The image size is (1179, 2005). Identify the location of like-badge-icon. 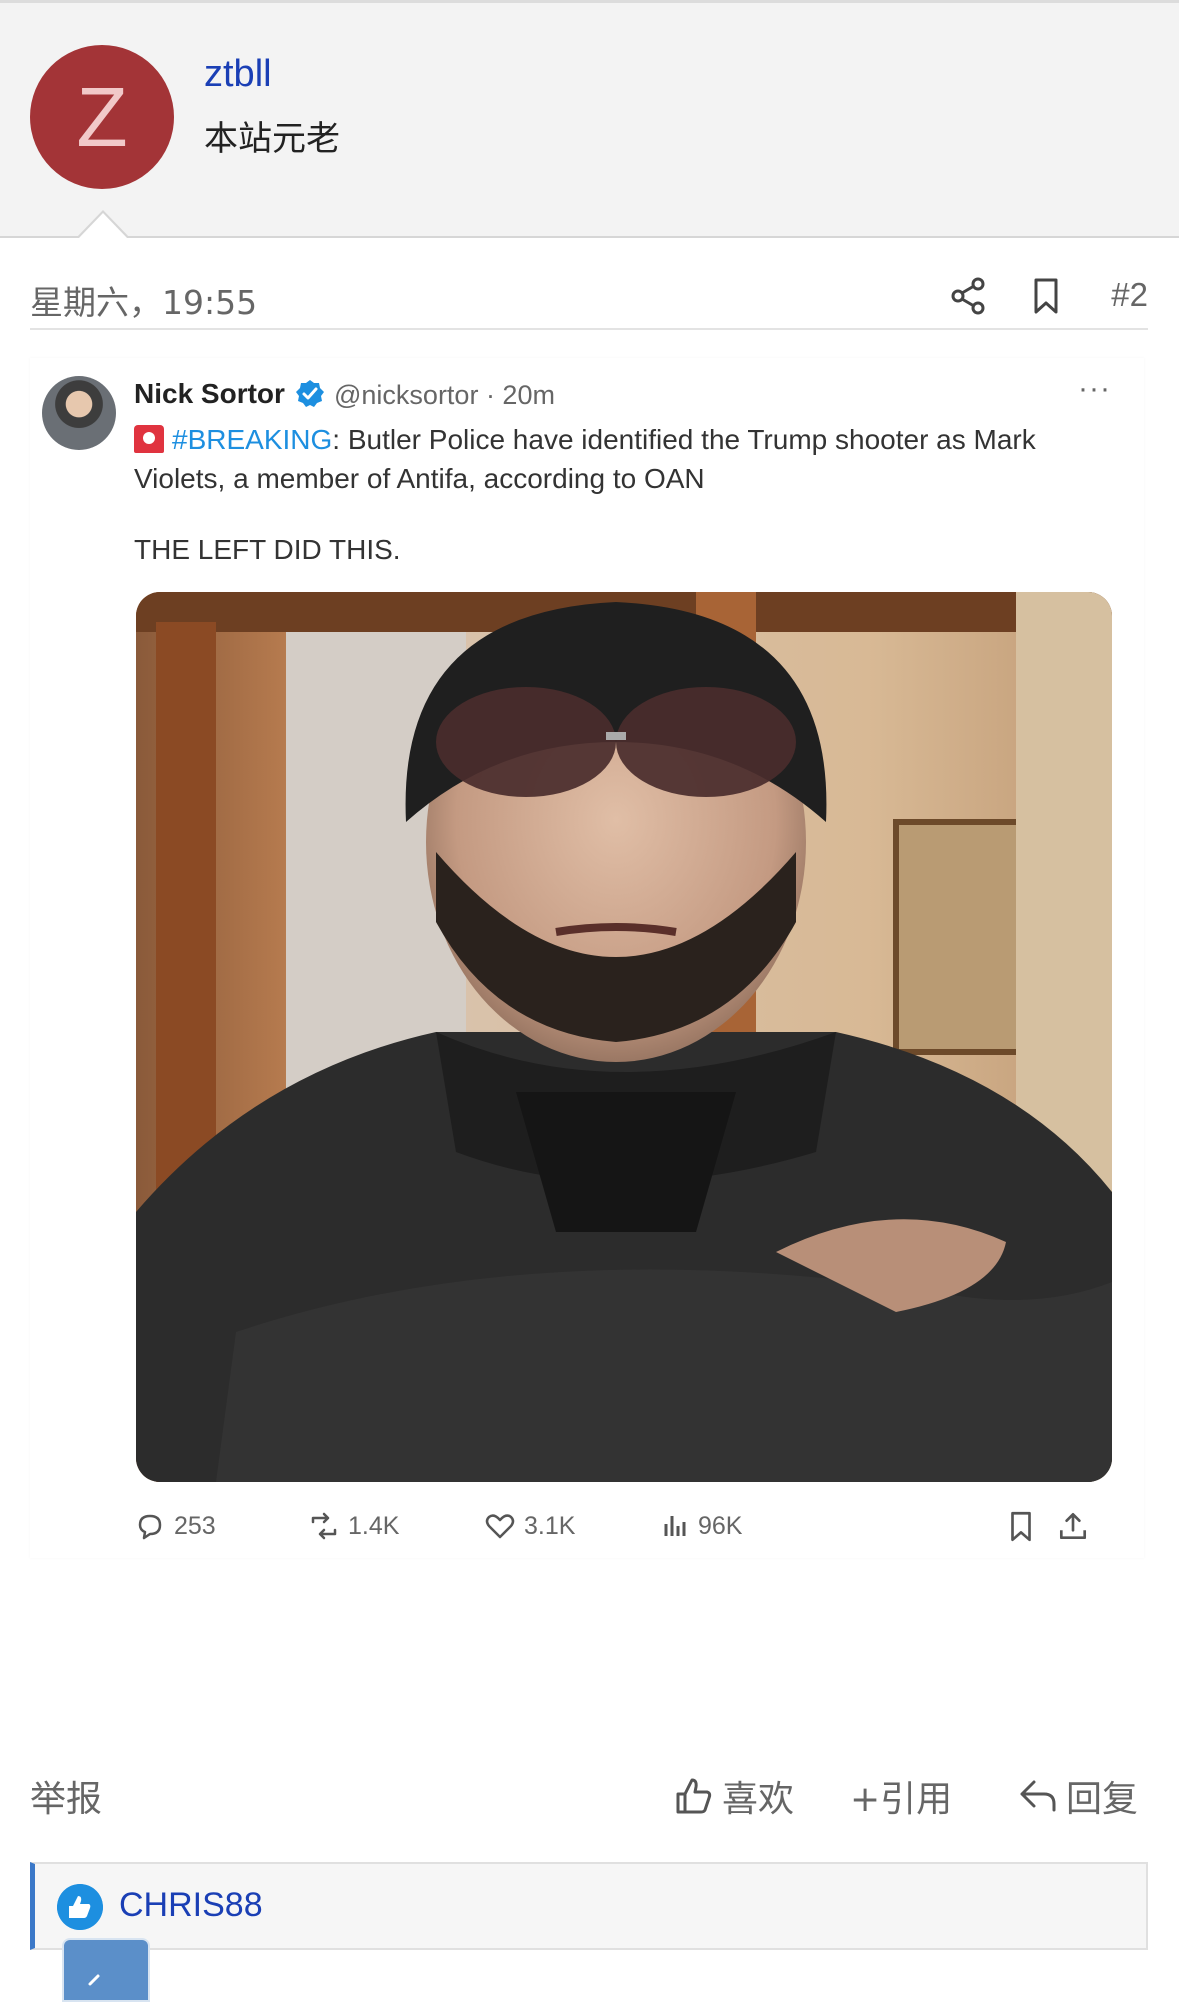
(80, 1907).